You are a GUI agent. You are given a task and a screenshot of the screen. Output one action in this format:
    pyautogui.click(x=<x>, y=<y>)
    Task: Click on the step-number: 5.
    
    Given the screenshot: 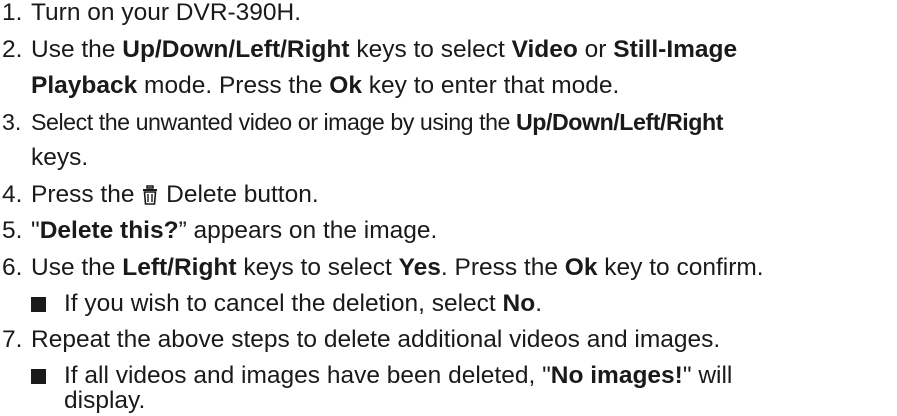 What is the action you would take?
    pyautogui.click(x=12, y=230)
    